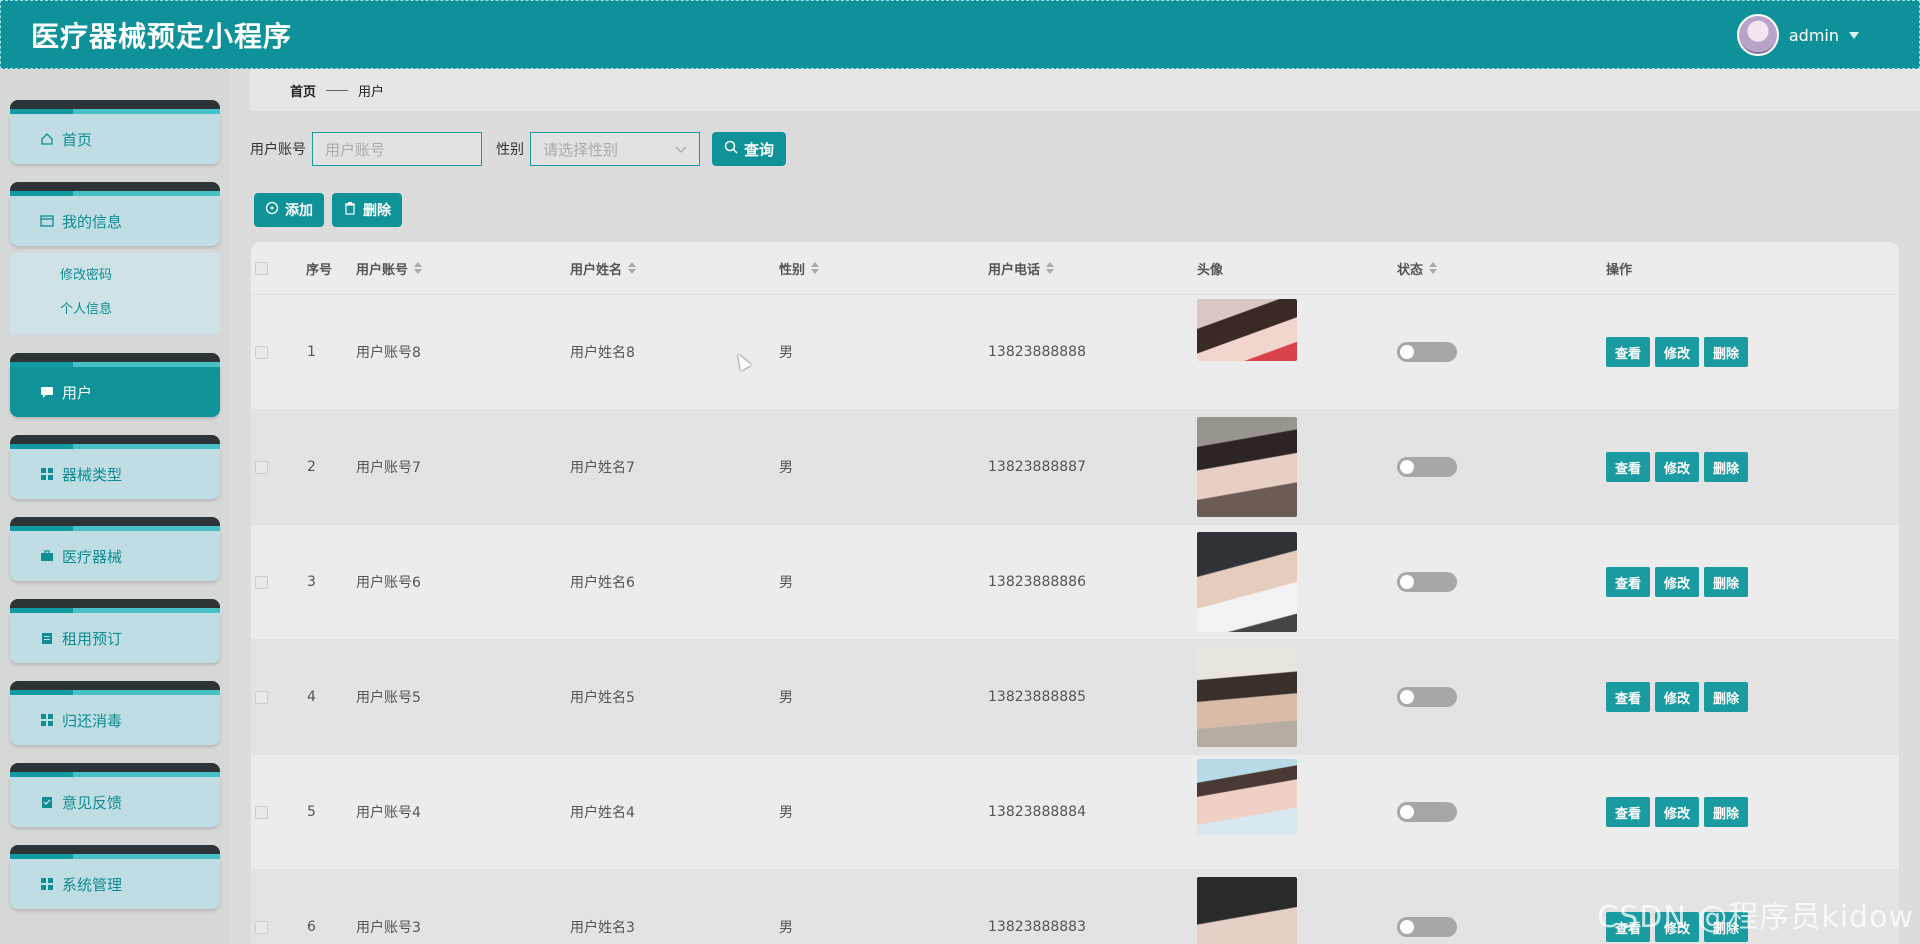 The image size is (1920, 944). I want to click on column-header-account: 用户账号, so click(389, 268).